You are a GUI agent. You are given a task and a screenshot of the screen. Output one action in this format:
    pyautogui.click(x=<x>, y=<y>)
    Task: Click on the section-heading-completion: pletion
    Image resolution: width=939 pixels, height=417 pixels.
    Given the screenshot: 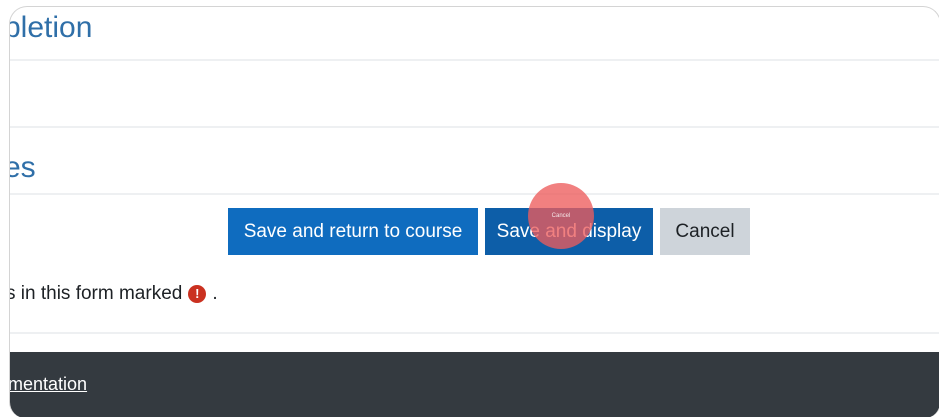 What is the action you would take?
    pyautogui.click(x=51, y=28)
    